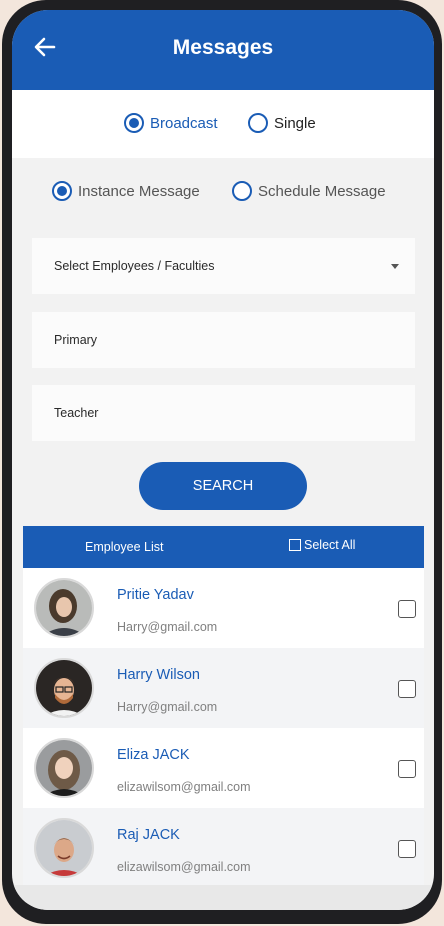 This screenshot has width=444, height=926. What do you see at coordinates (223, 266) in the screenshot?
I see `employees-select: Select Employees / Faculties` at bounding box center [223, 266].